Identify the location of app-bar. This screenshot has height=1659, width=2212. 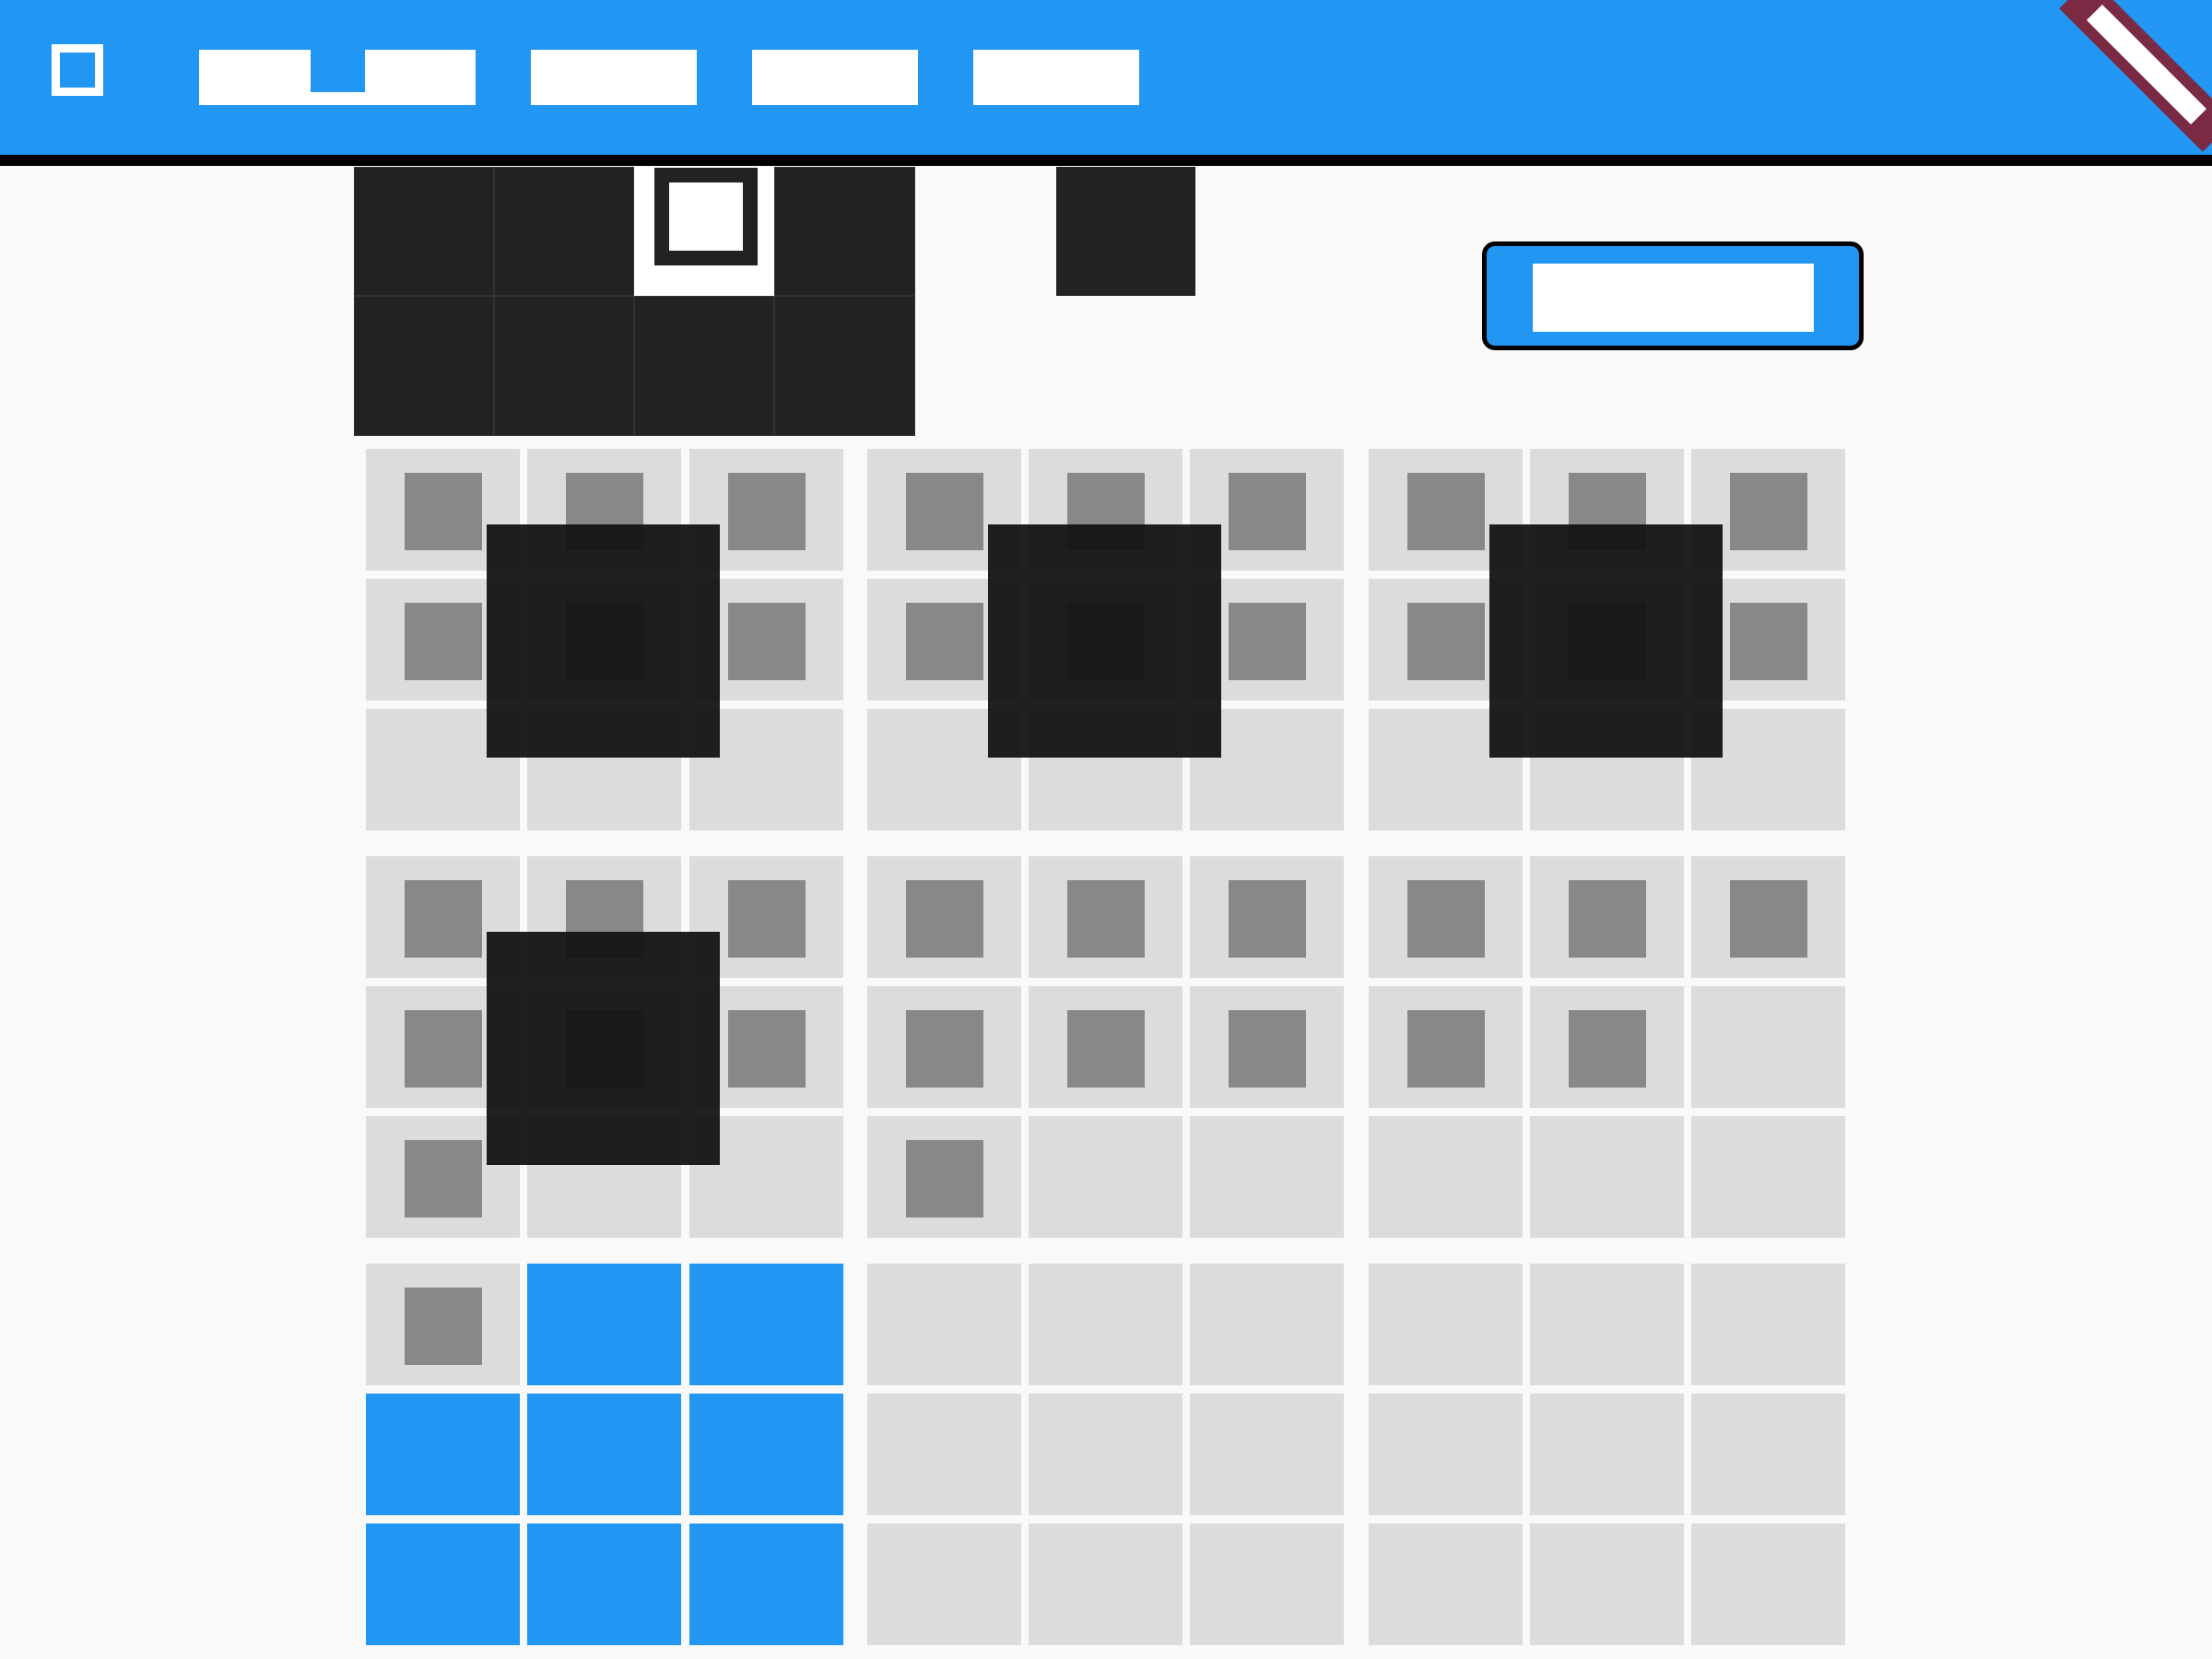
(1106, 83).